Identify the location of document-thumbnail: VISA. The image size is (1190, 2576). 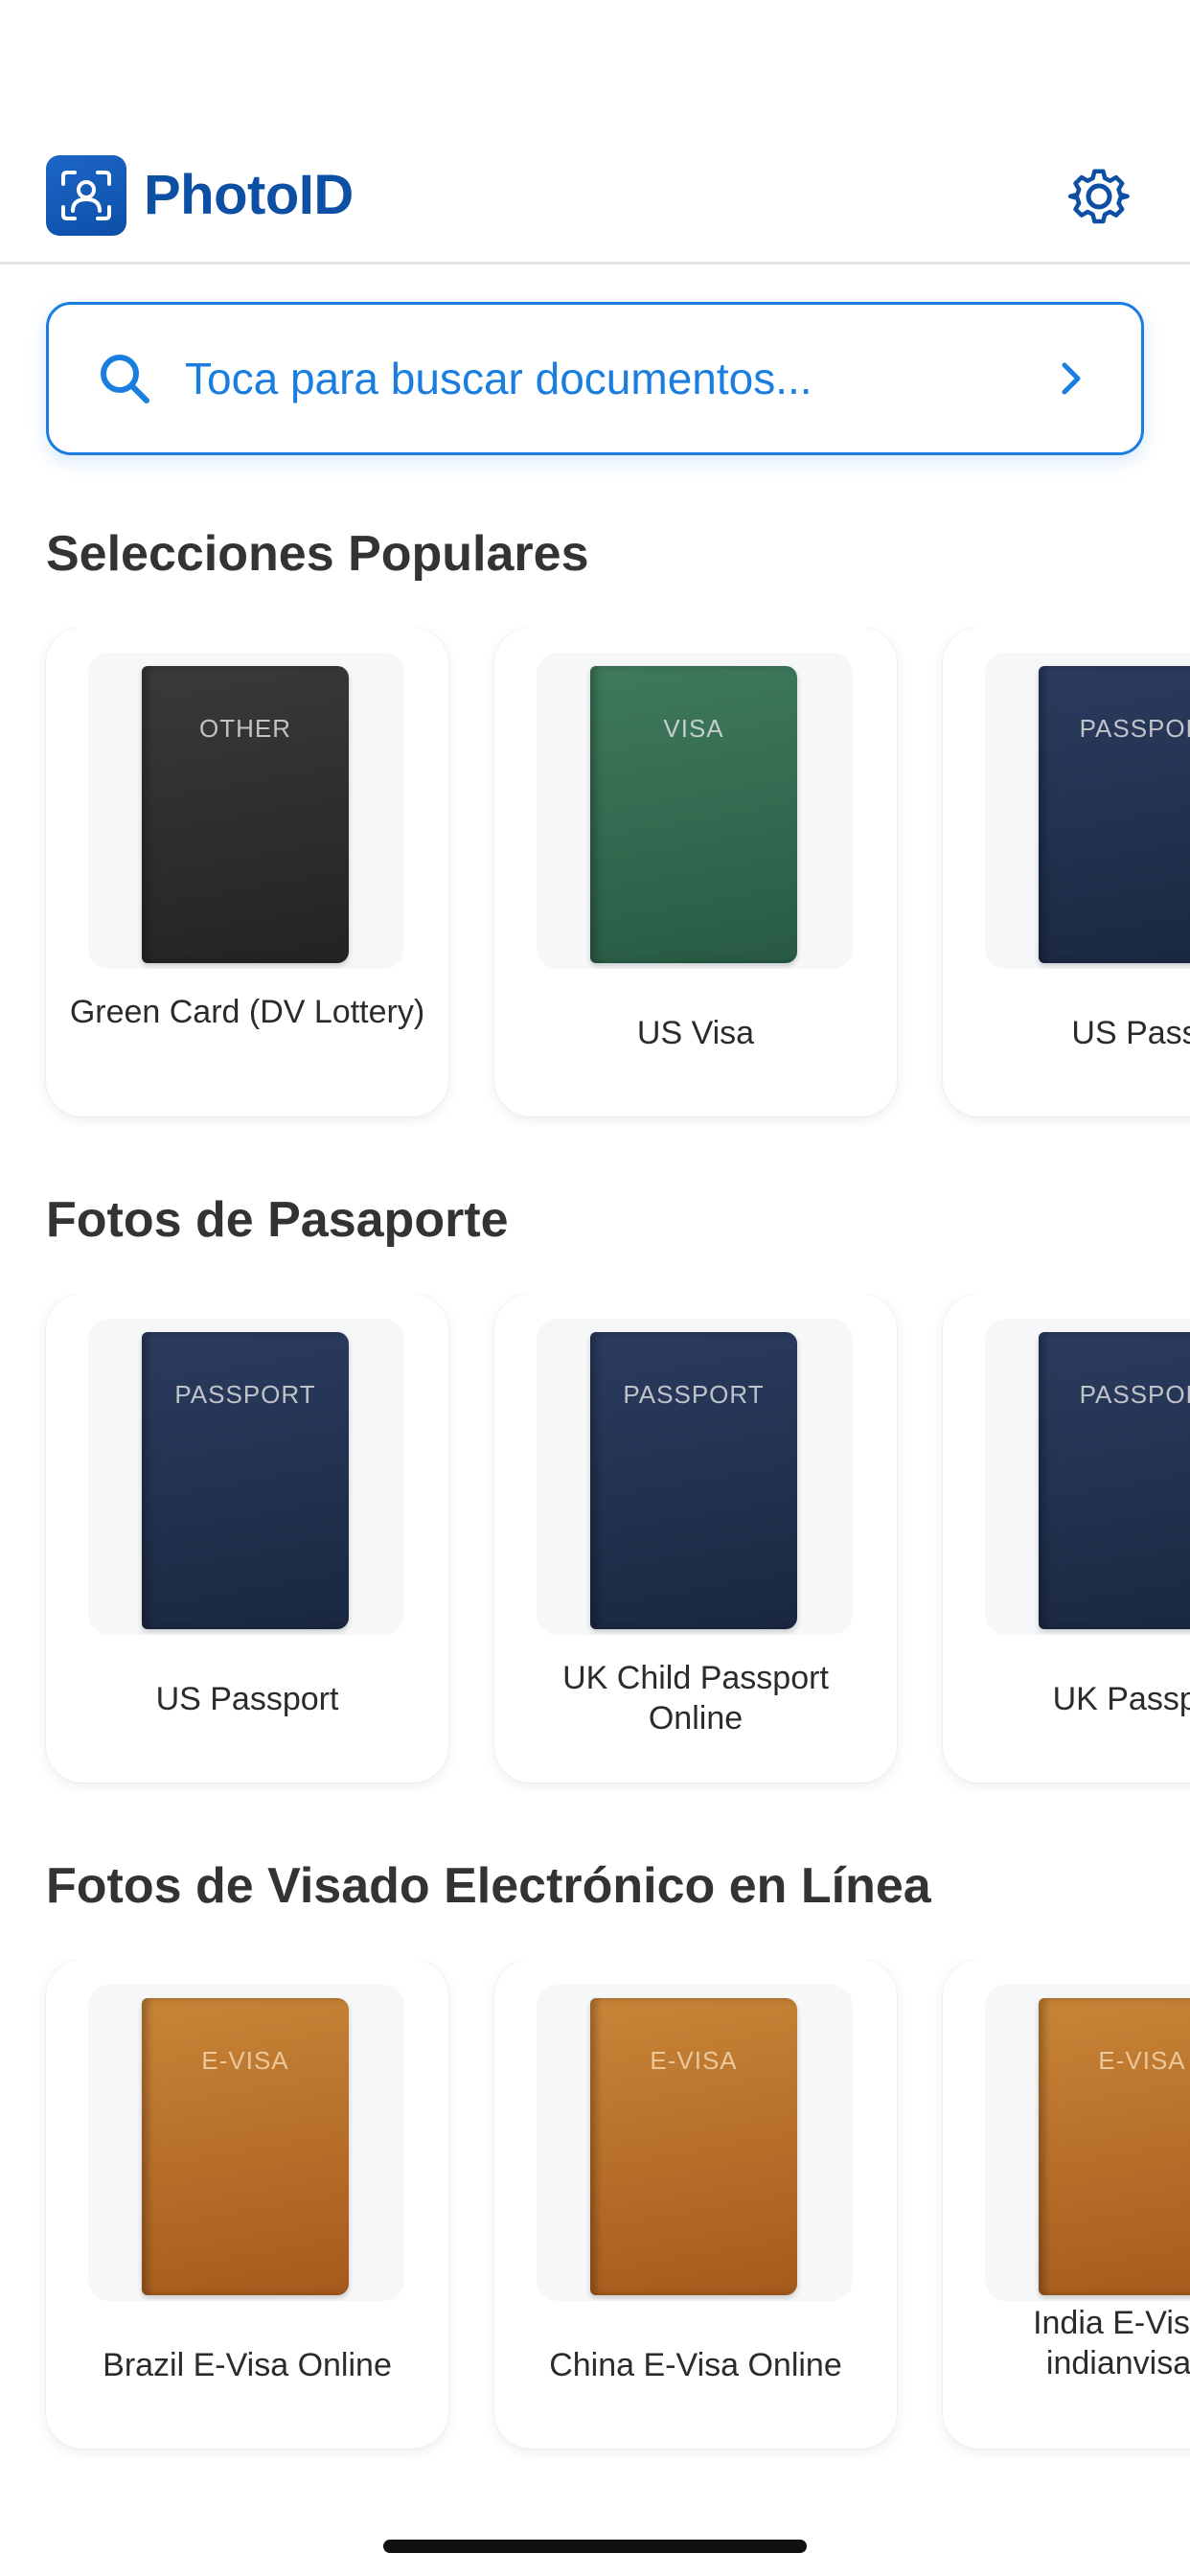
(695, 811).